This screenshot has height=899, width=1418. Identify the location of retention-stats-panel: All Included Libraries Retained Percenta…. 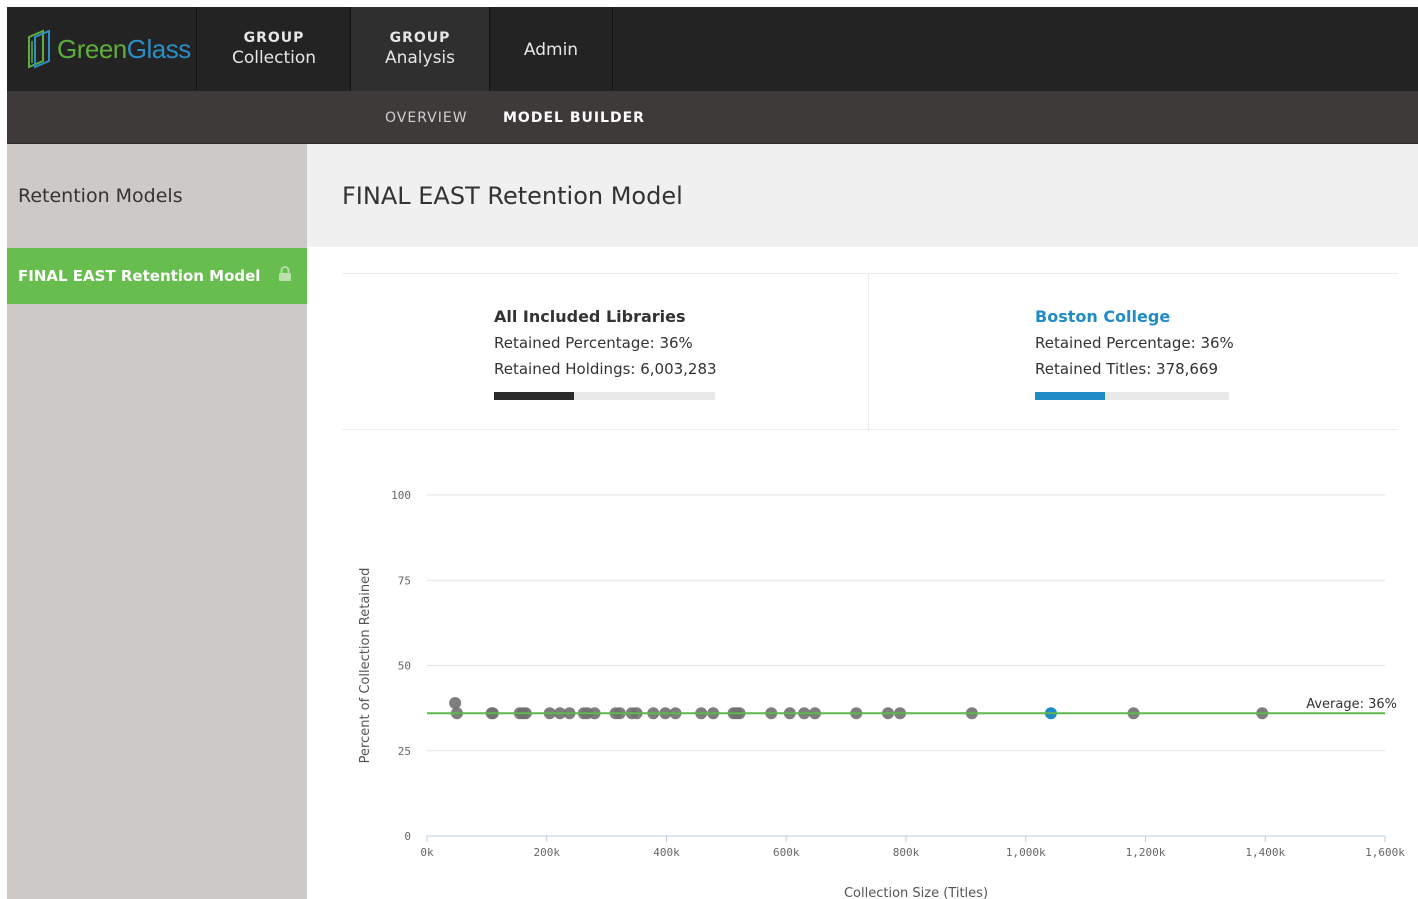
(870, 352).